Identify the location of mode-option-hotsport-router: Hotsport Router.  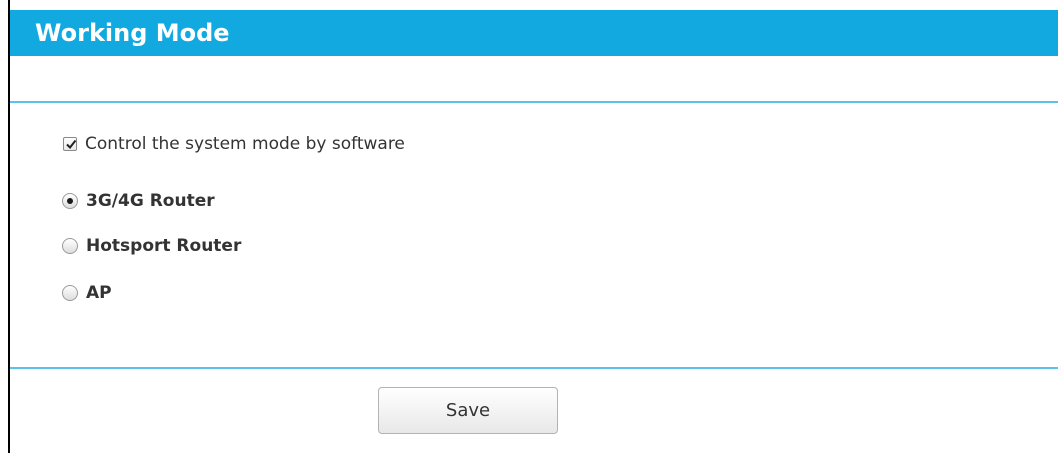
(151, 246).